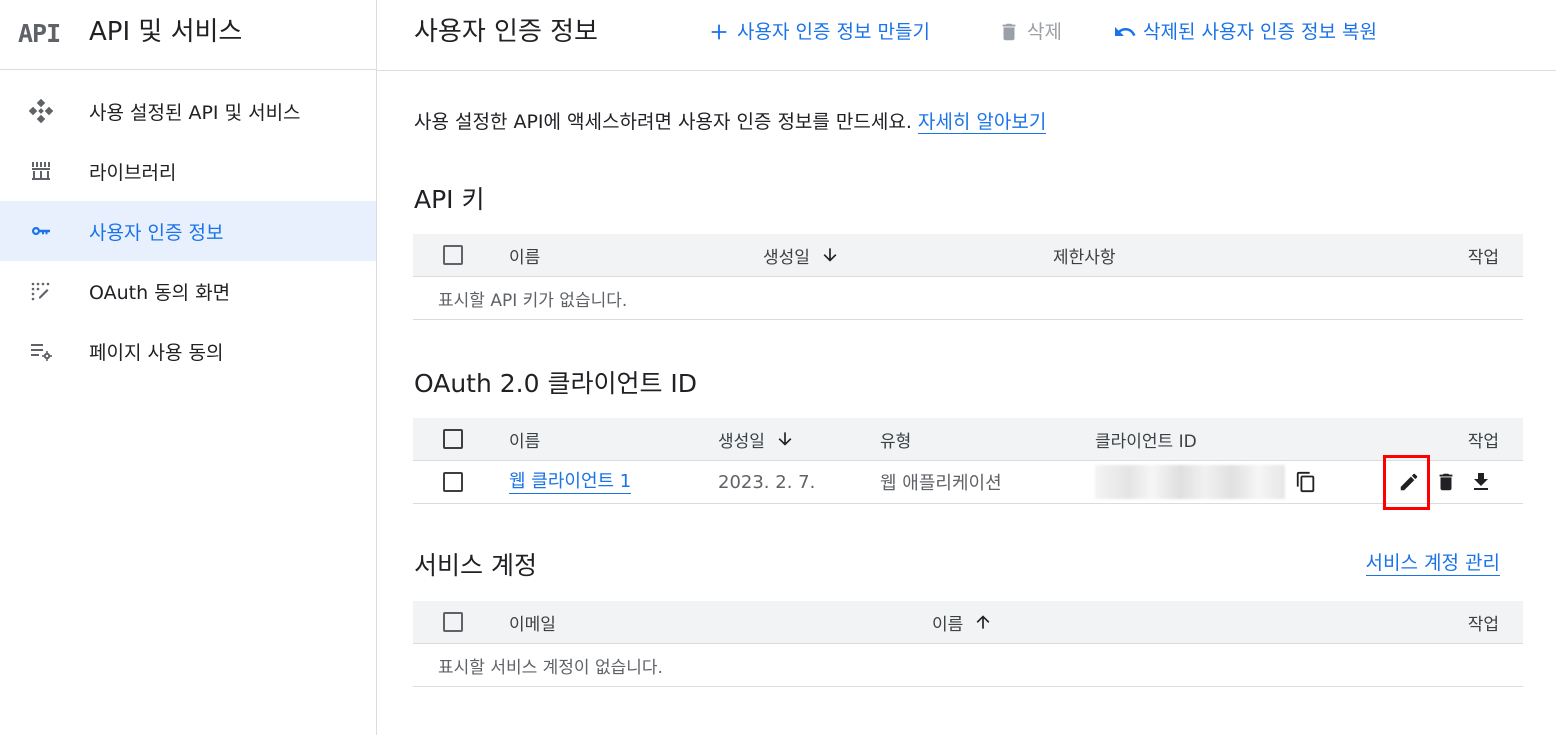 Image resolution: width=1556 pixels, height=735 pixels. I want to click on delete-label: 삭제, so click(1044, 32).